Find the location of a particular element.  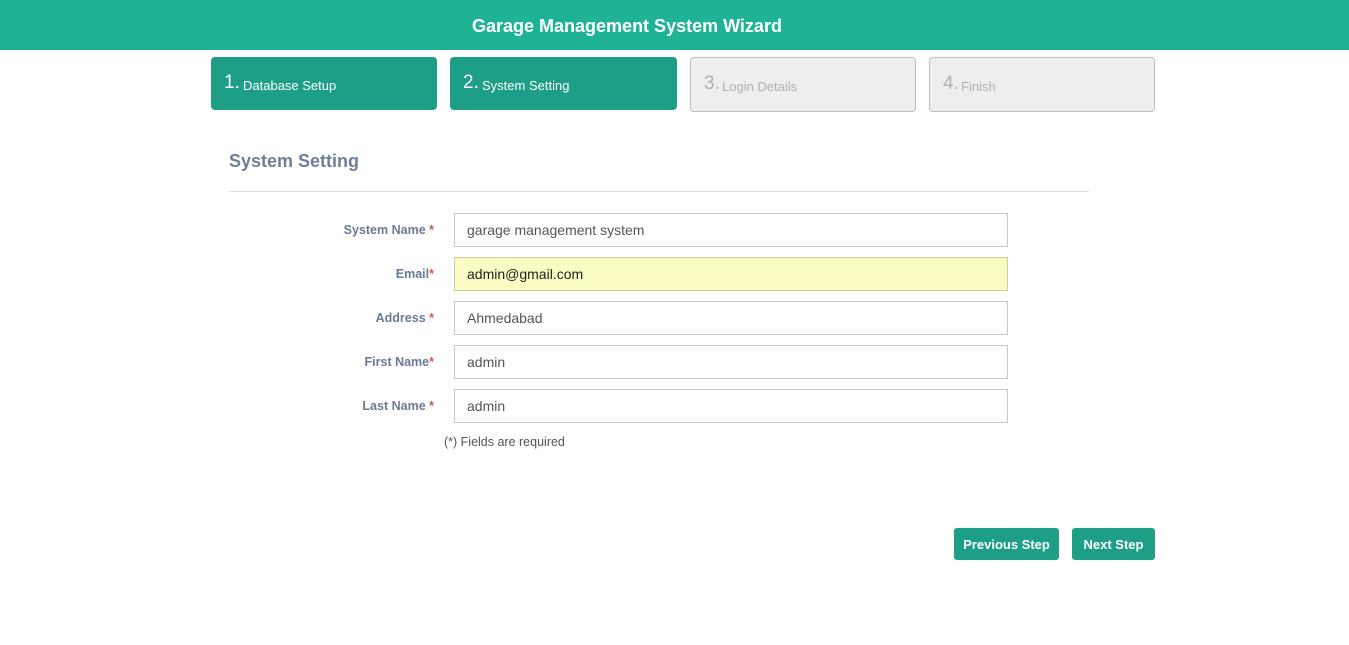

form-row-address: Address * is located at coordinates (618, 318).